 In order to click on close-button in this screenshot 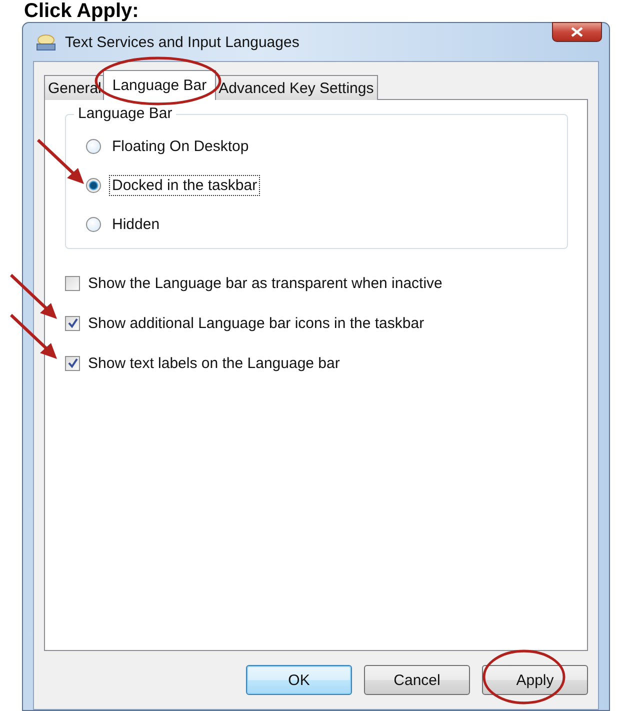, I will do `click(577, 32)`.